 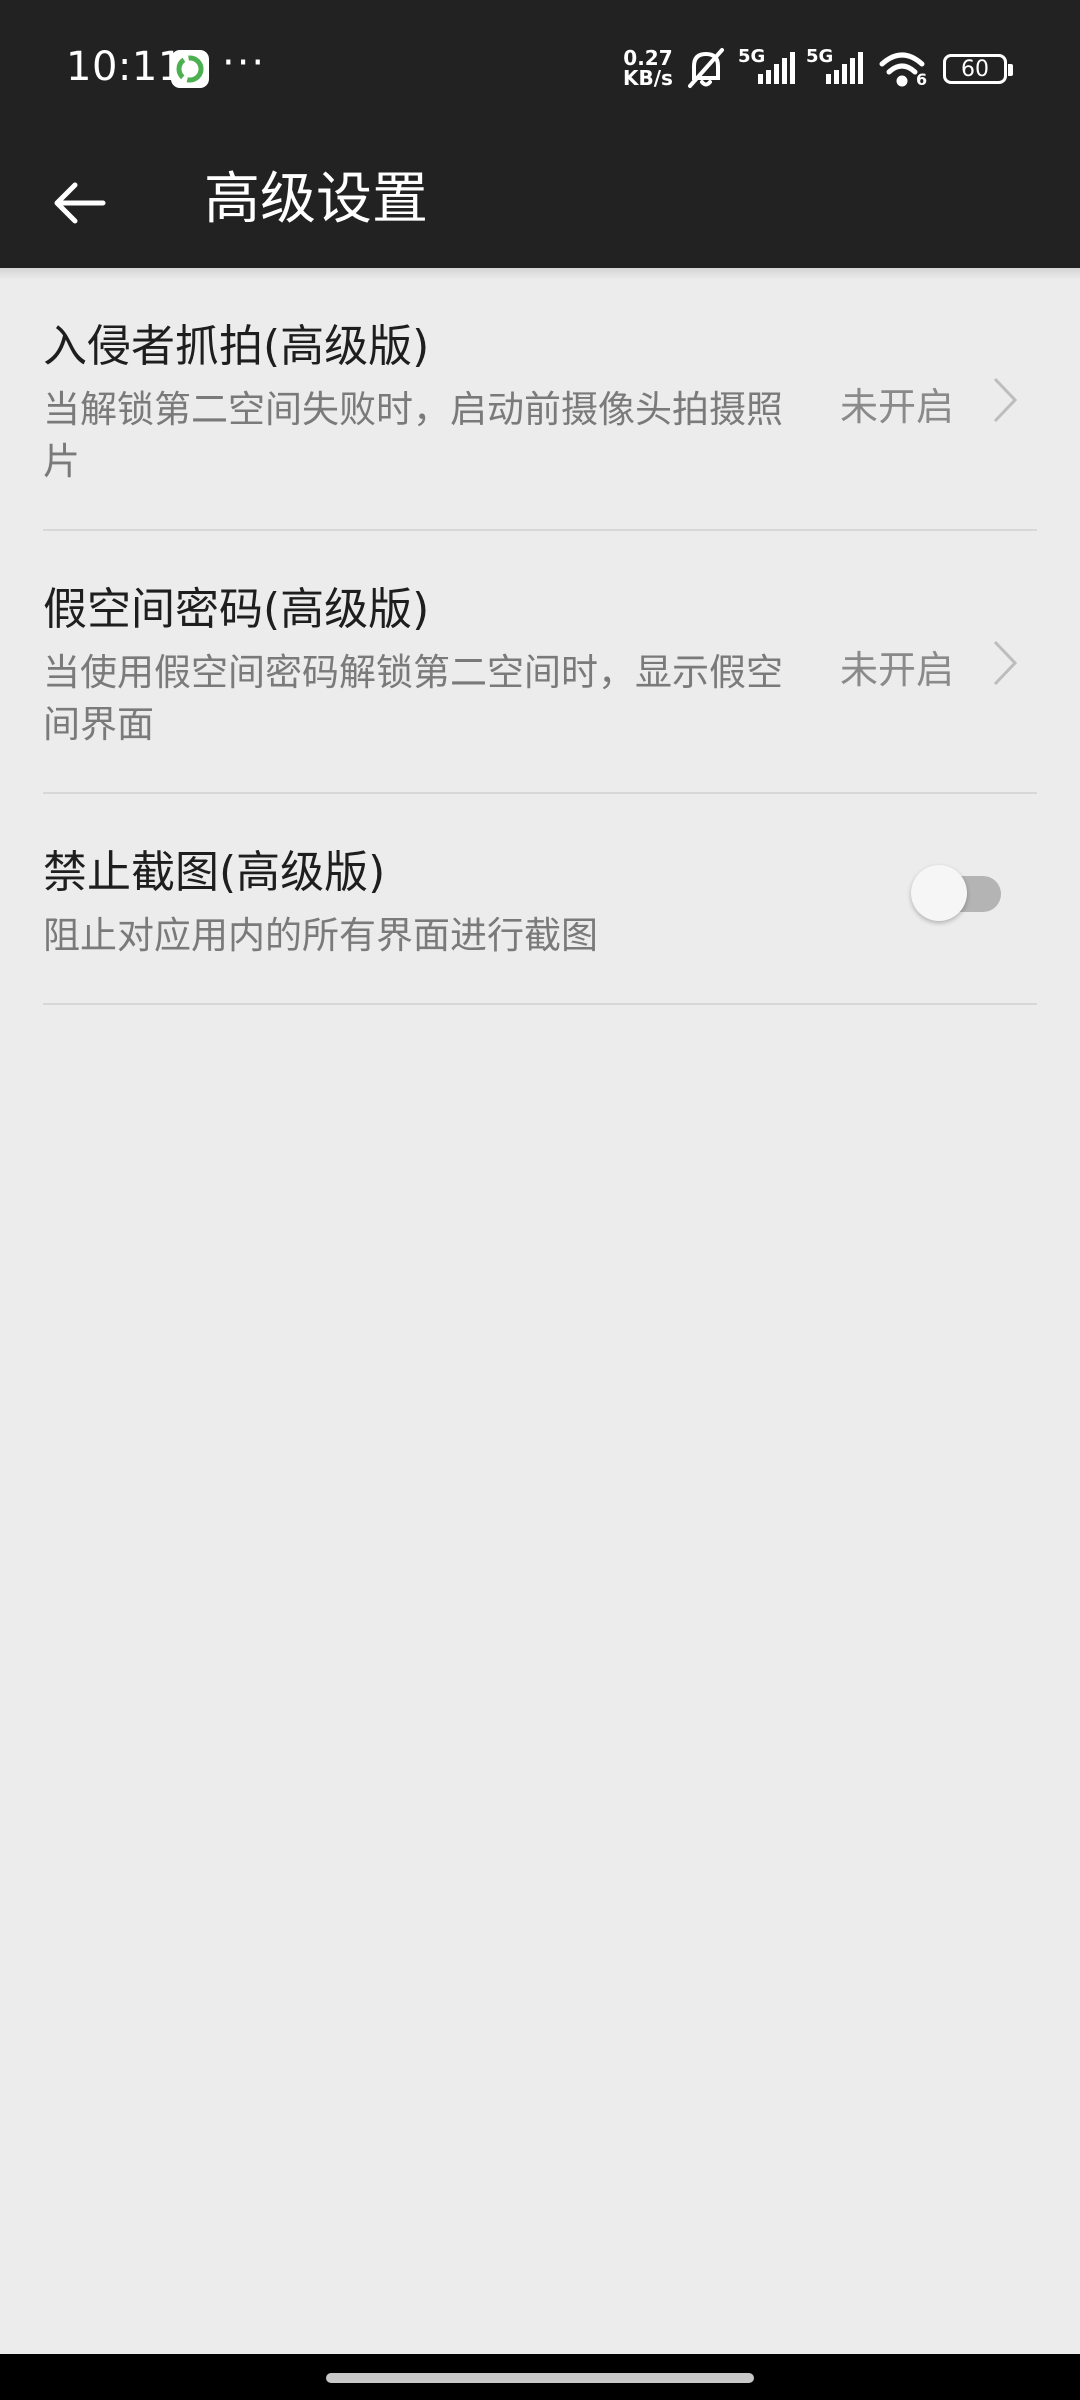 I want to click on setting-fake-space-password: 假空间密码(高级版) 当使用假空间密码解锁第二空间时，显示假空间界面 未开启, so click(x=540, y=662).